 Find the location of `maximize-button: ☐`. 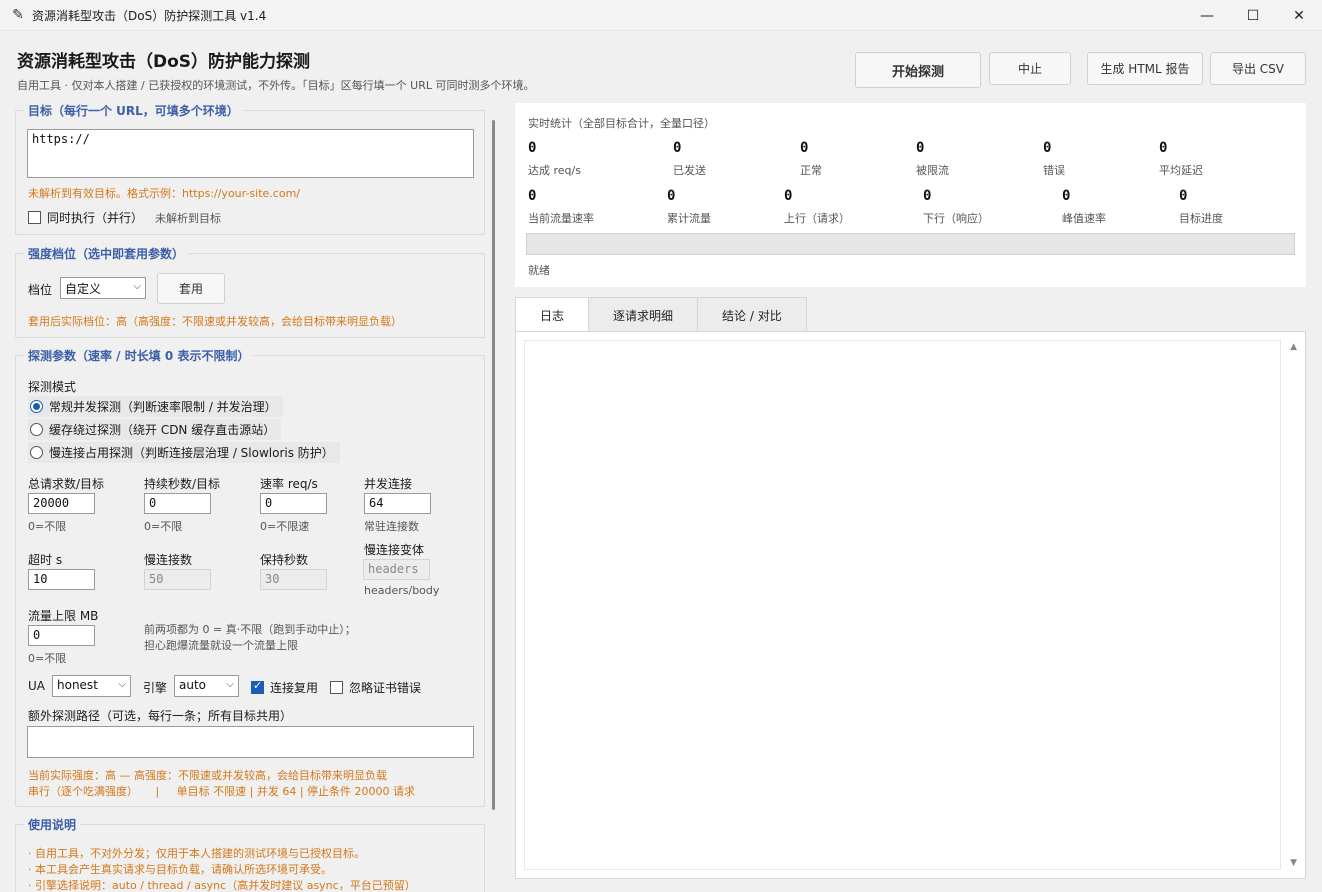

maximize-button: ☐ is located at coordinates (1253, 15).